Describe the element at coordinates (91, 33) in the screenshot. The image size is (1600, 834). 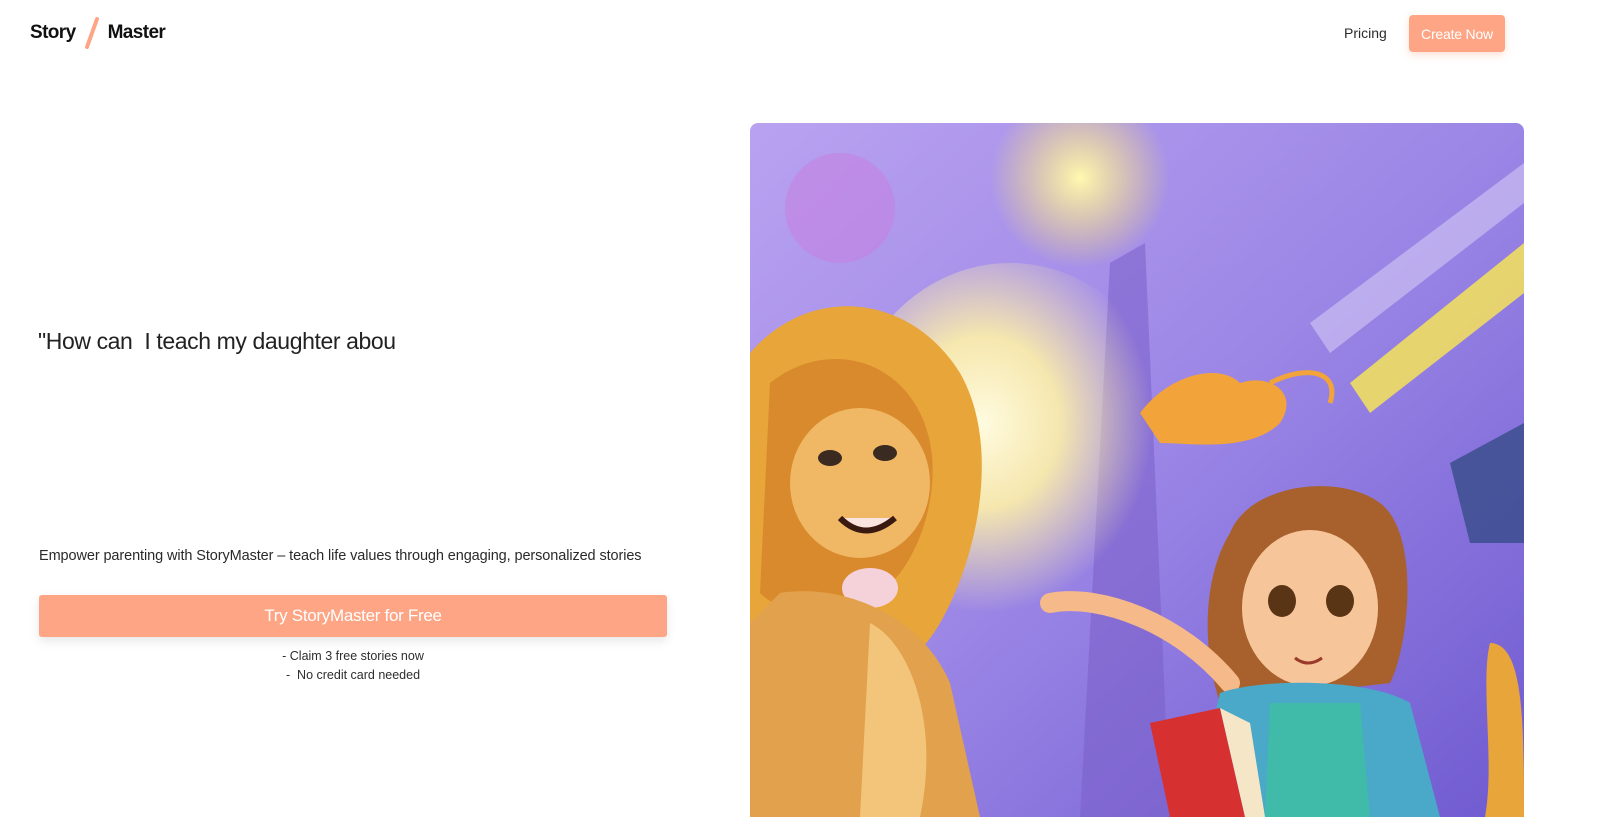
I see `logo-slash-icon` at that location.